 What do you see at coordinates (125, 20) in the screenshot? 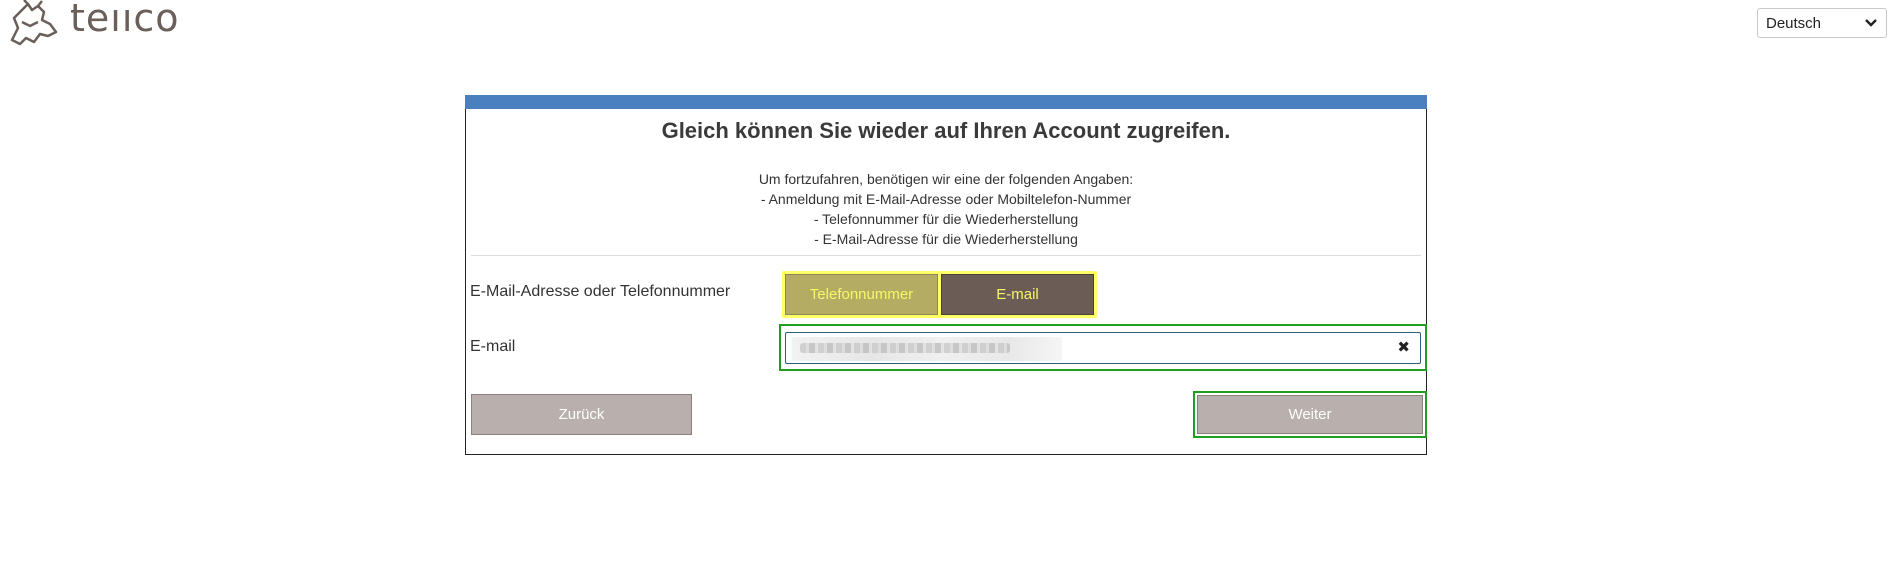
I see `logo-wordmark: teııco` at bounding box center [125, 20].